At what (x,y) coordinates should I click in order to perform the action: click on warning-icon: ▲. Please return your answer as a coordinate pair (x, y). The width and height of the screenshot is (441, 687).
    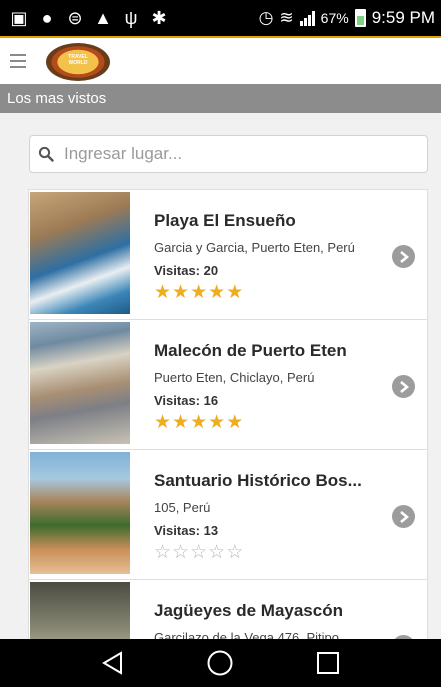
    Looking at the image, I should click on (103, 18).